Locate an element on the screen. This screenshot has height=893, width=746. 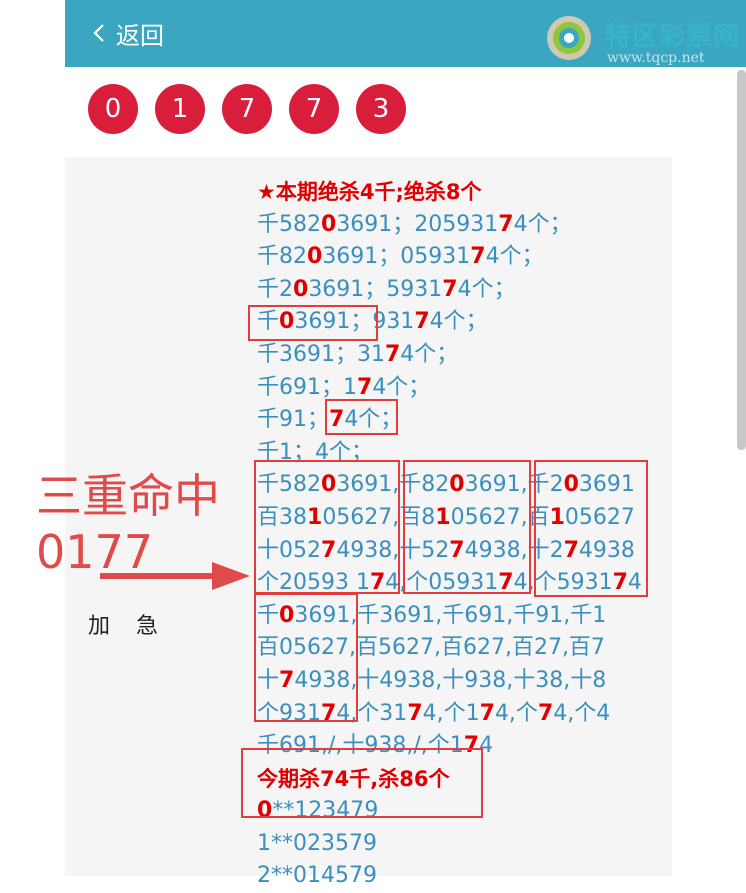
prediction-line: 千203691；593174个； is located at coordinates (449, 290).